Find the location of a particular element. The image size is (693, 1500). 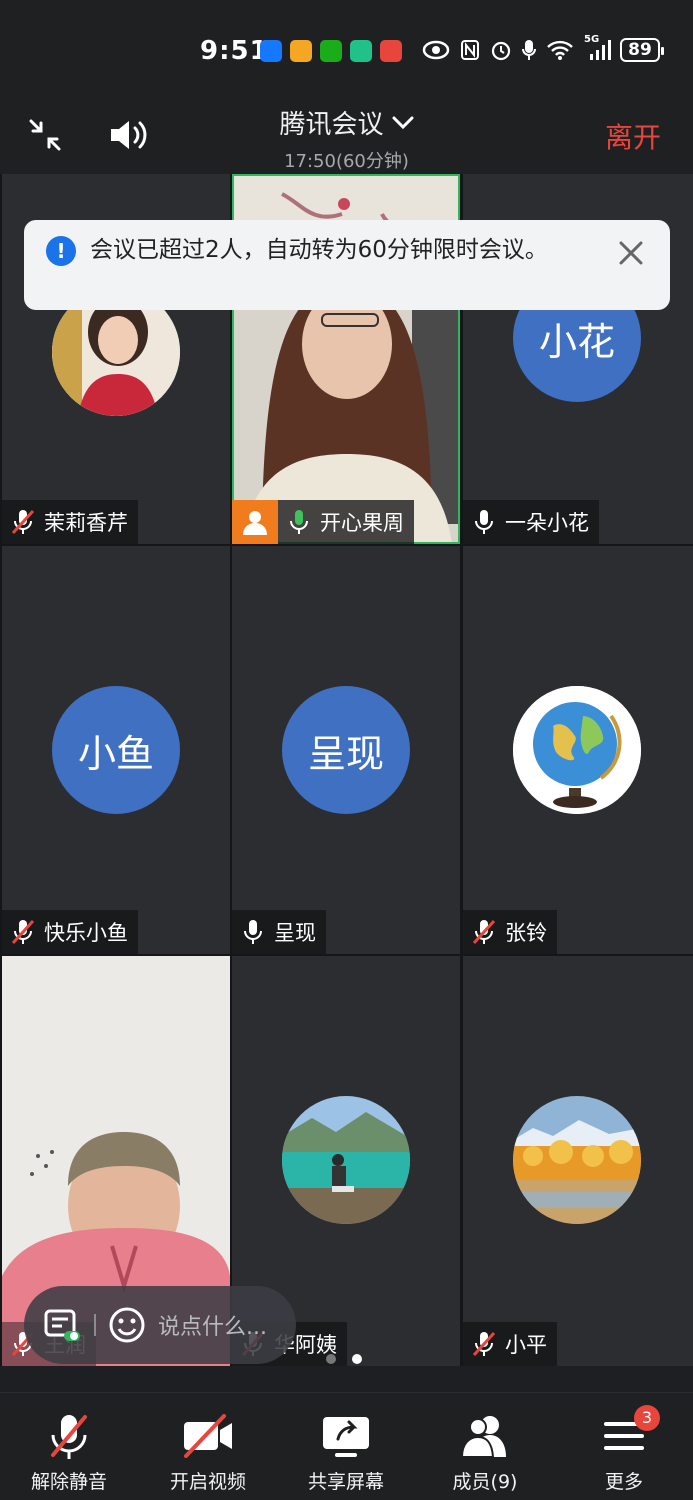

name-tag: 茉莉香芹 is located at coordinates (70, 522).